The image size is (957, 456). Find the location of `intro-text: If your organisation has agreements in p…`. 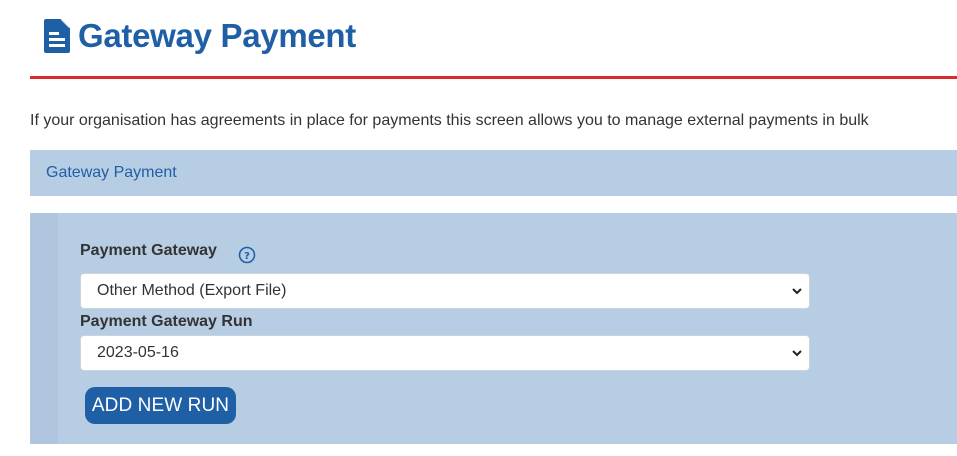

intro-text: If your organisation has agreements in p… is located at coordinates (449, 120).